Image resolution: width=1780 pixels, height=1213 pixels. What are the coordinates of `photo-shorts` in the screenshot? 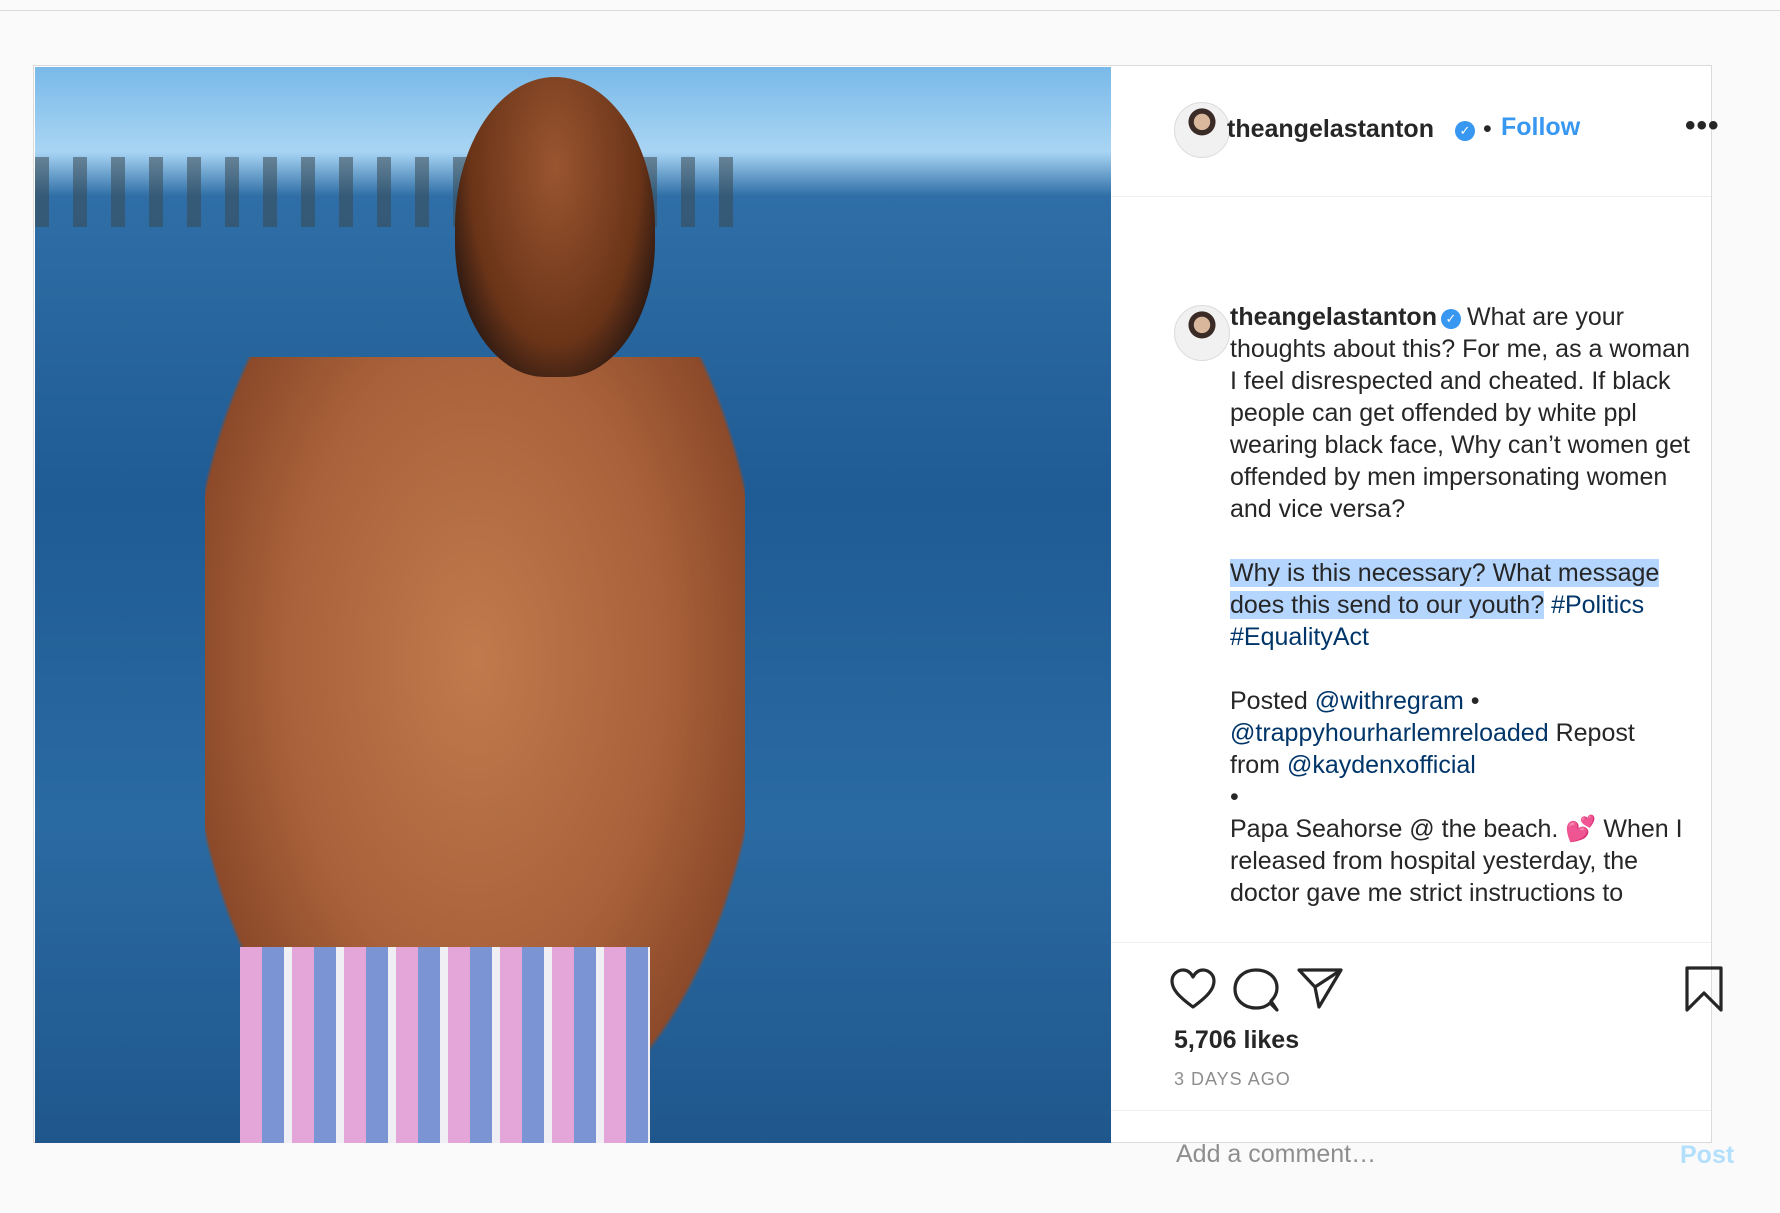 It's located at (445, 1045).